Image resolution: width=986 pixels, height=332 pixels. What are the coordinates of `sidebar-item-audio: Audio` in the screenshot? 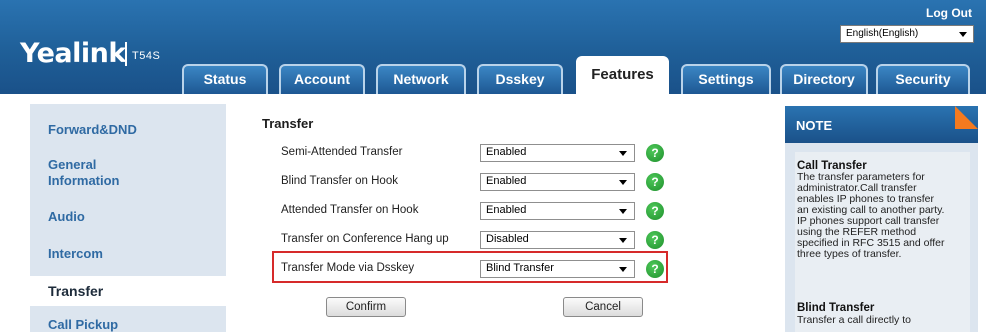 It's located at (66, 217).